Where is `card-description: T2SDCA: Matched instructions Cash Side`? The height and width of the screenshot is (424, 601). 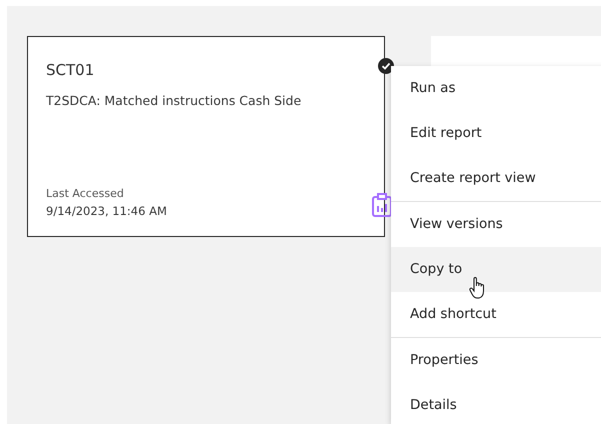
card-description: T2SDCA: Matched instructions Cash Side is located at coordinates (174, 100).